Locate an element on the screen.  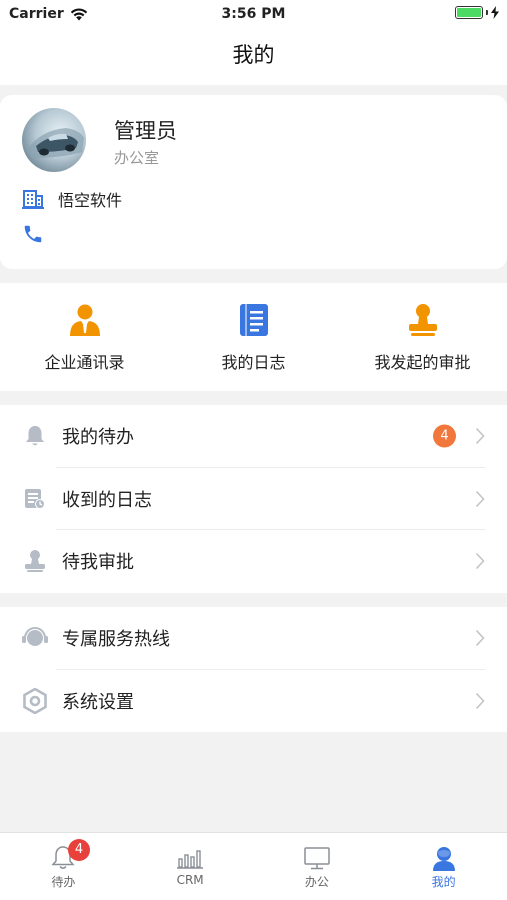
bar-chart-icon is located at coordinates (190, 859).